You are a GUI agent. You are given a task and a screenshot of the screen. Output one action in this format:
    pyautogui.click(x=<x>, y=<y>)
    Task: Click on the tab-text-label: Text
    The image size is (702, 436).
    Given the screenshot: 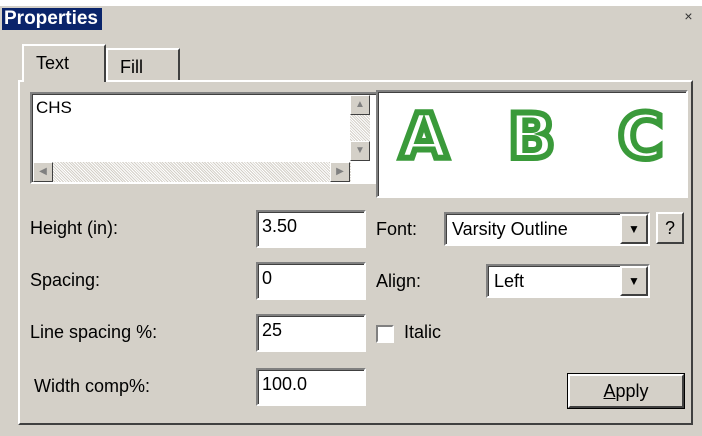 What is the action you would take?
    pyautogui.click(x=53, y=63)
    